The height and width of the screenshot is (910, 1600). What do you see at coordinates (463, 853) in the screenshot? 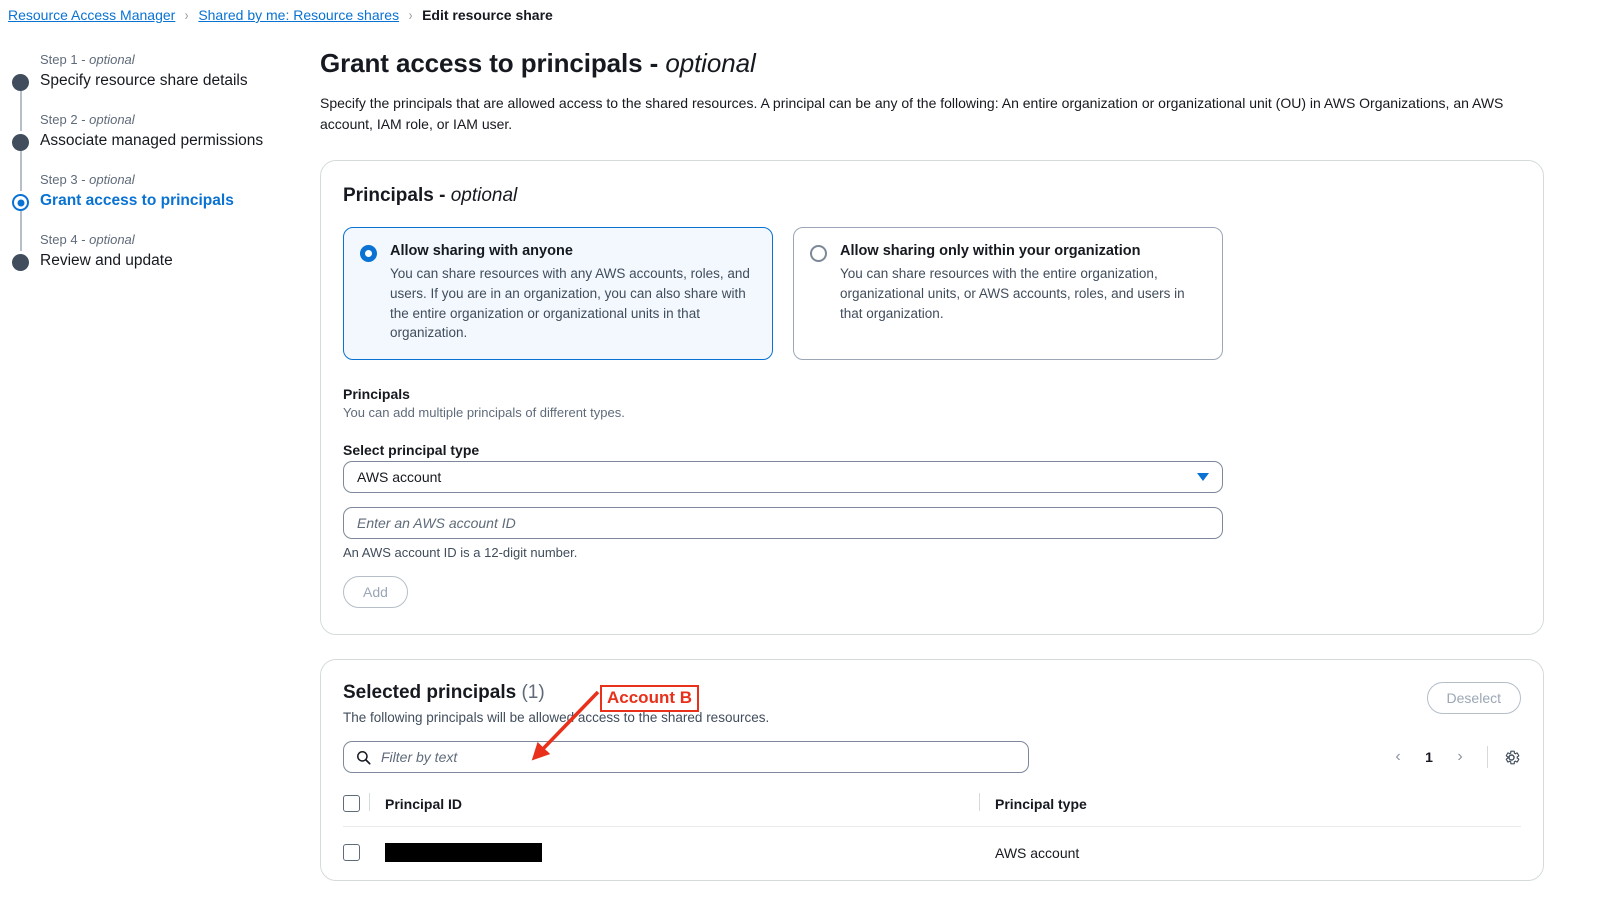
I see `redacted-principal-id` at bounding box center [463, 853].